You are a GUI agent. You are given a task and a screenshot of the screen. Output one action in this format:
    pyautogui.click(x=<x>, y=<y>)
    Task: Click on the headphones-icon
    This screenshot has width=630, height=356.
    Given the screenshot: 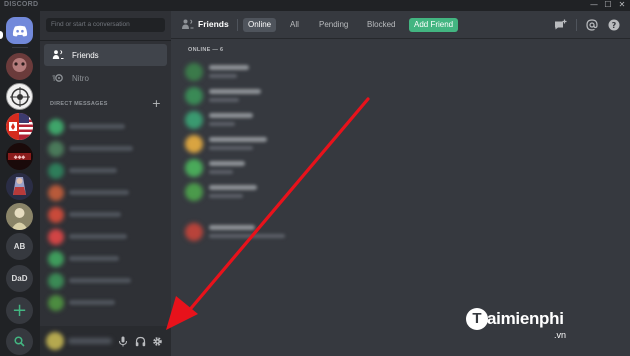 What is the action you would take?
    pyautogui.click(x=140, y=341)
    